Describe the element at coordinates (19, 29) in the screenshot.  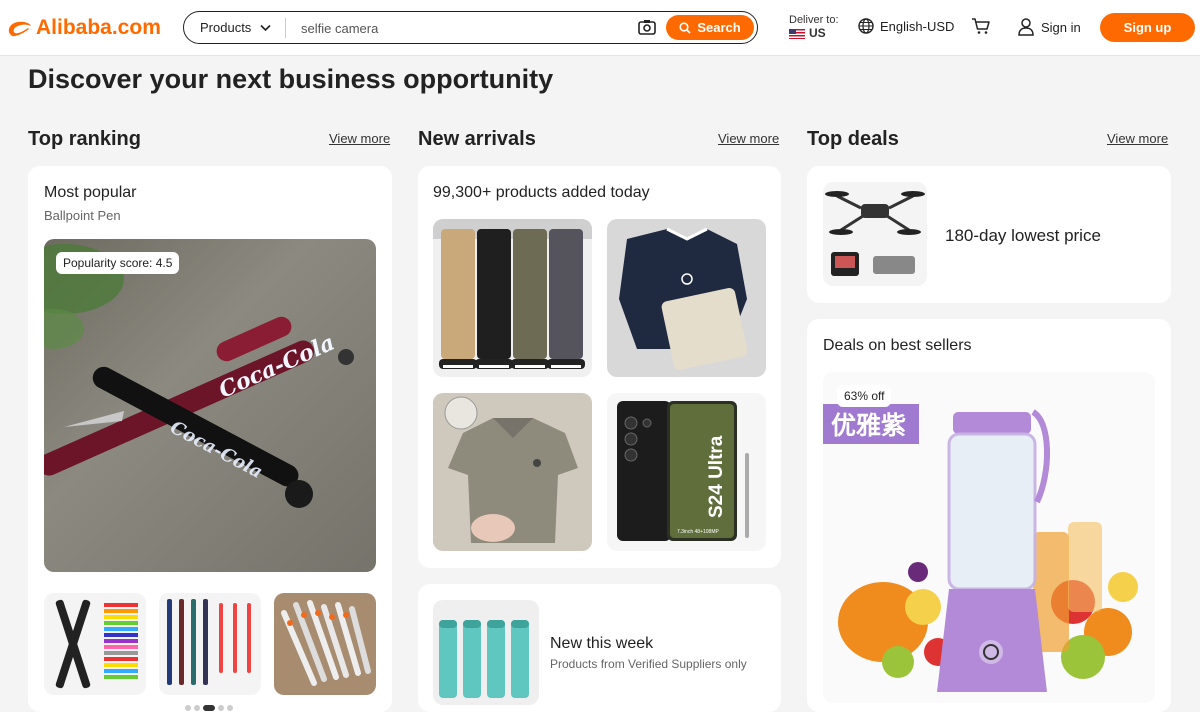
I see `alibaba-logo-icon` at that location.